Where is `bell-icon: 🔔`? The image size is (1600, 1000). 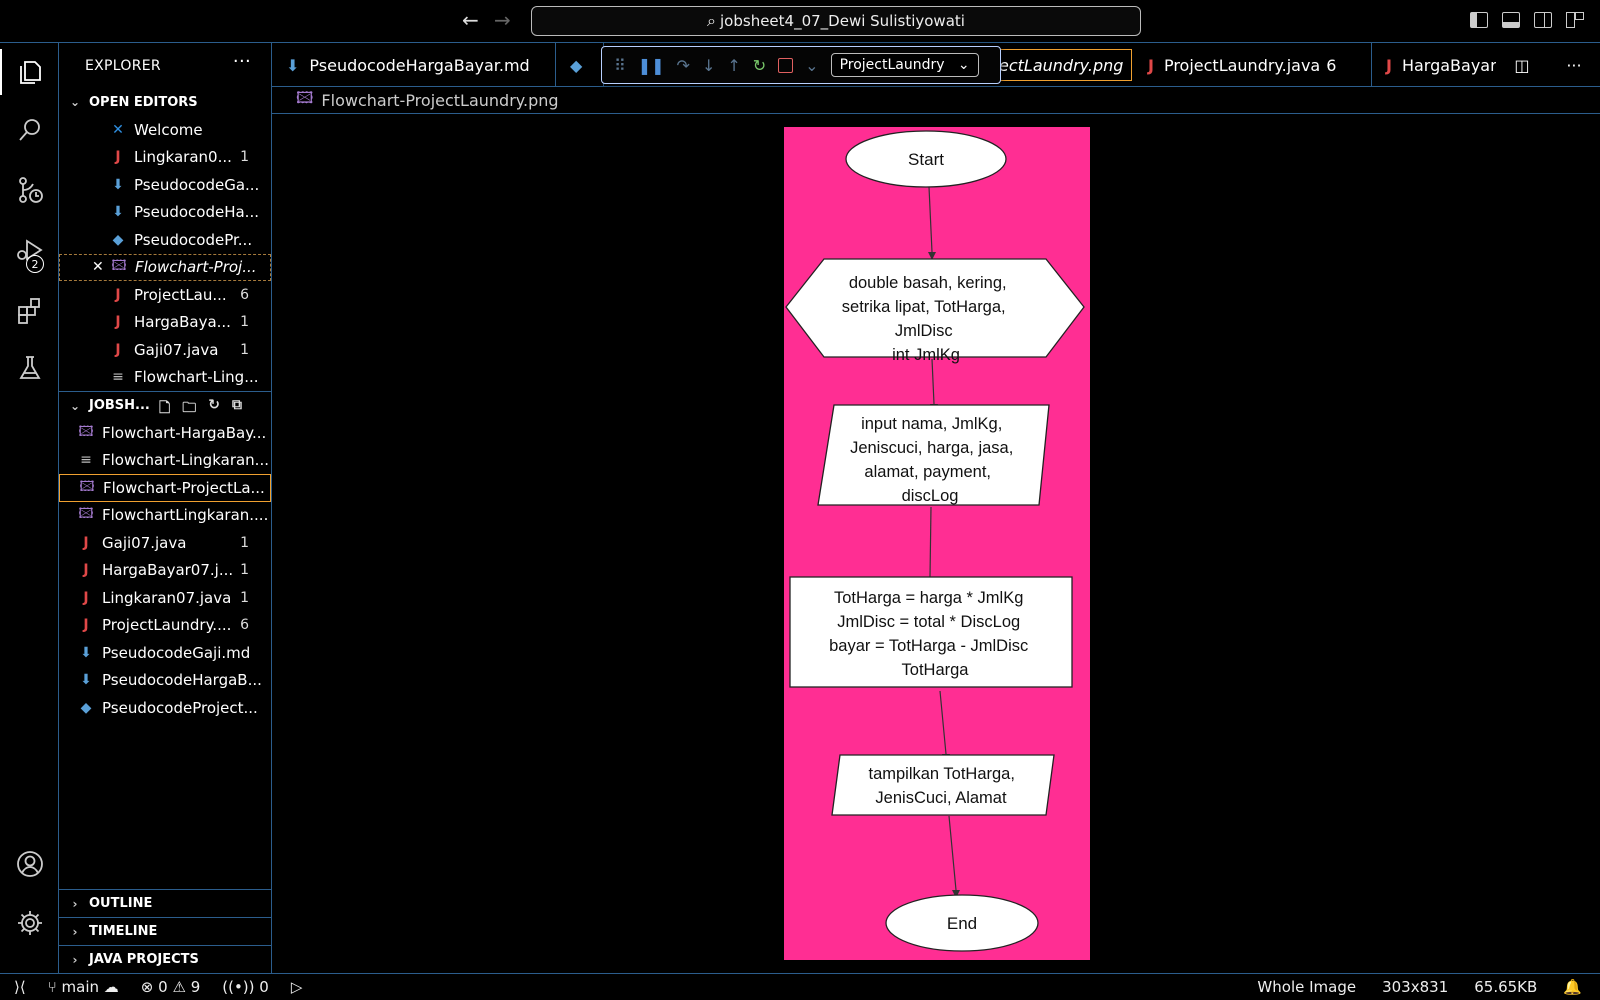 bell-icon: 🔔 is located at coordinates (1572, 987).